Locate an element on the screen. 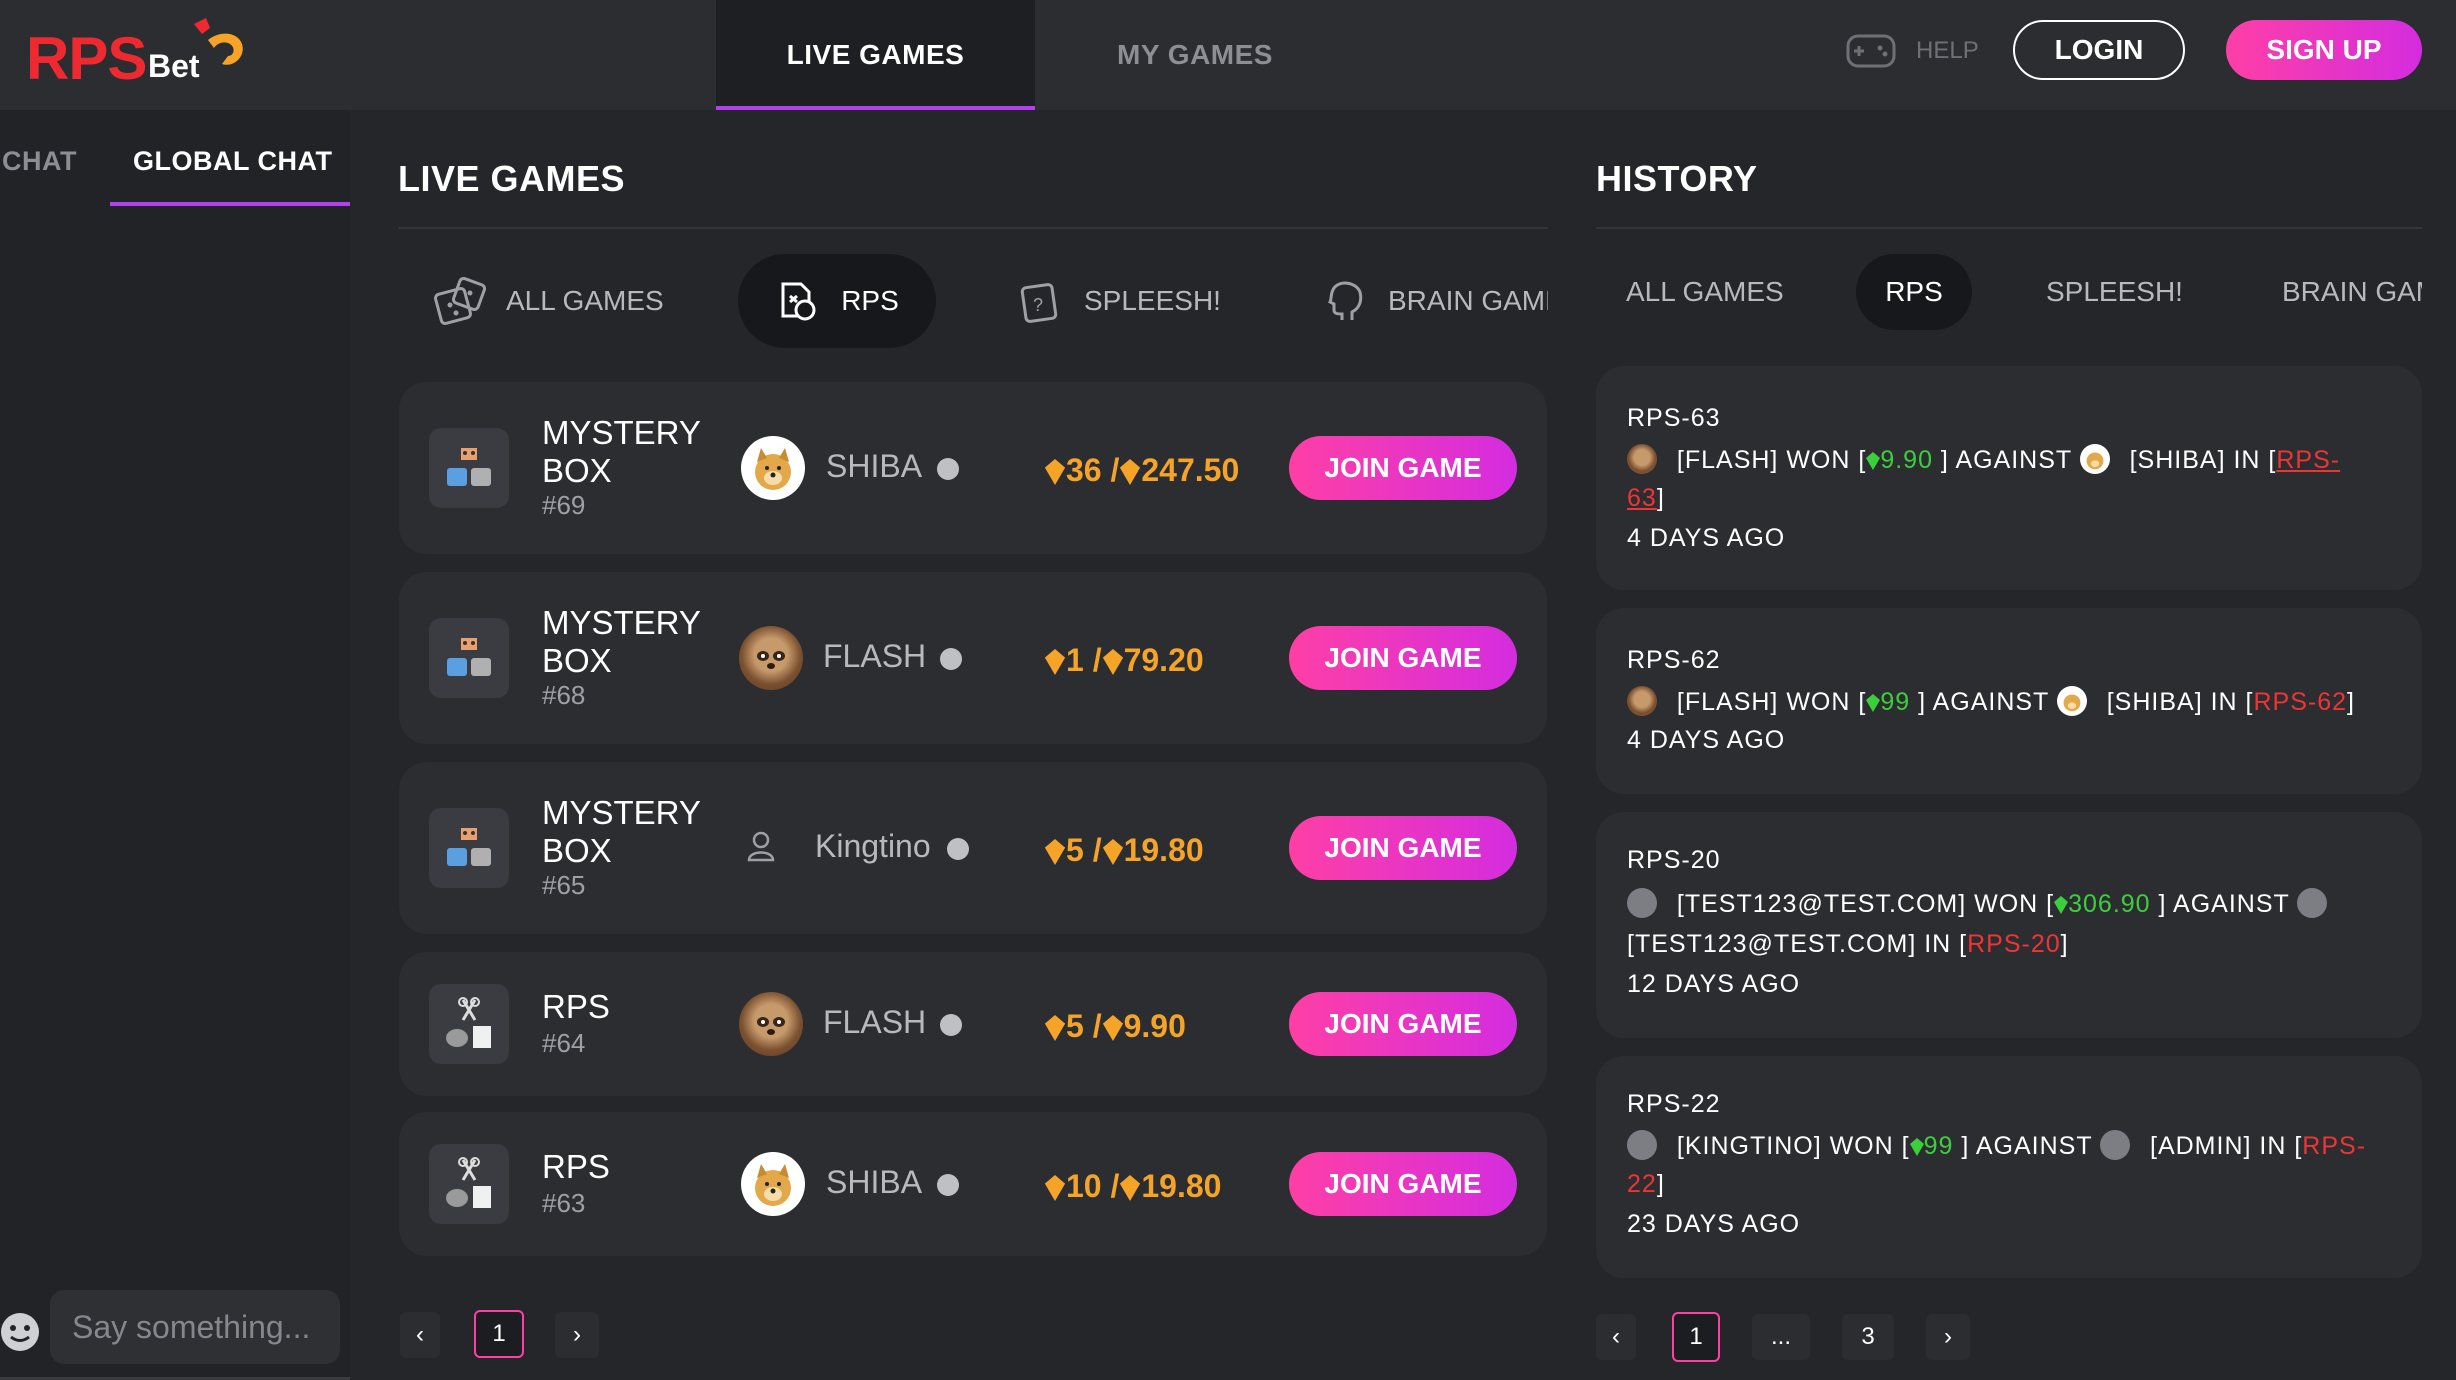 Image resolution: width=2456 pixels, height=1380 pixels. mystery-card-icon: ? is located at coordinates (1039, 303).